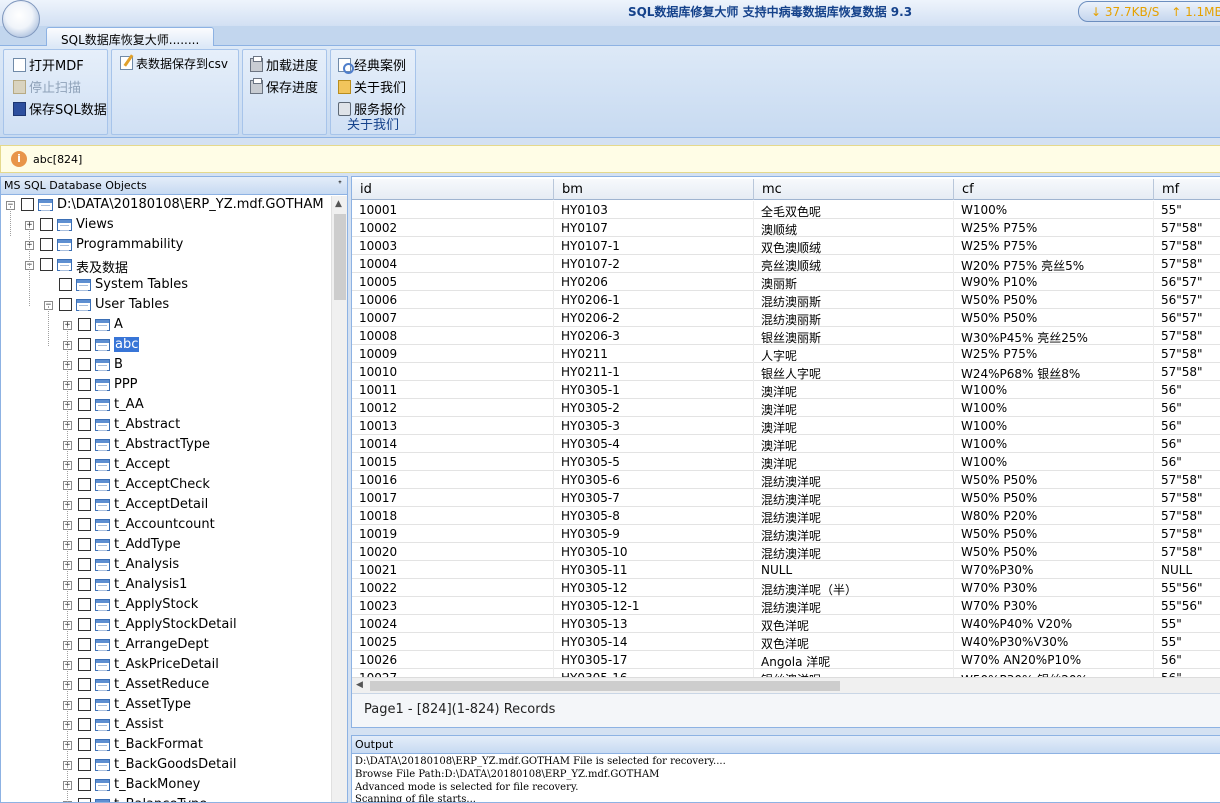 This screenshot has width=1220, height=803. I want to click on table-cell-mc: 混纺澳丽斯, so click(854, 318).